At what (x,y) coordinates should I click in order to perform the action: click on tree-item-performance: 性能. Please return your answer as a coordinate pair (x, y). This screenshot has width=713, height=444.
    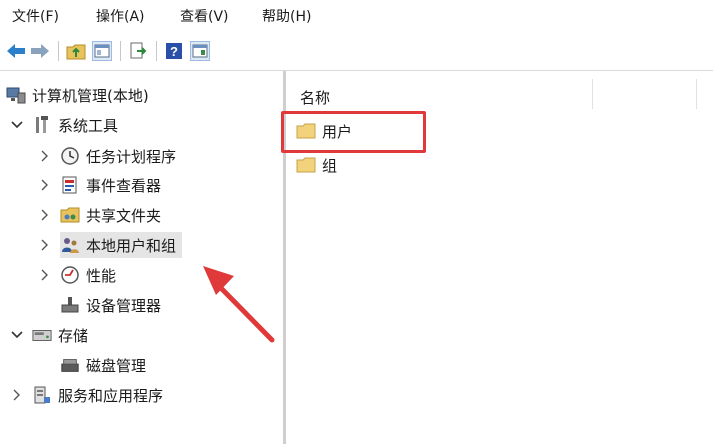
    Looking at the image, I should click on (77, 275).